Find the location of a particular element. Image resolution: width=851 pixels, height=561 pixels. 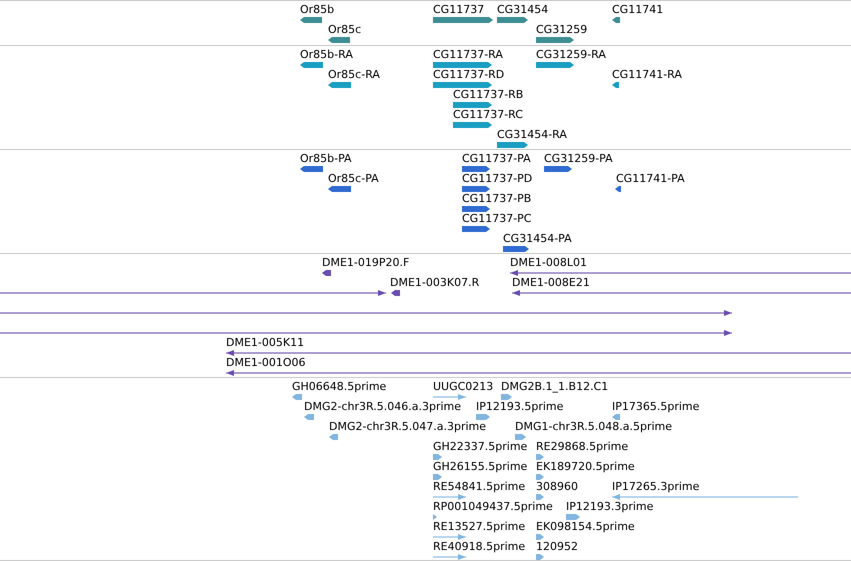

feature-label: IP12193.5prime is located at coordinates (520, 406).